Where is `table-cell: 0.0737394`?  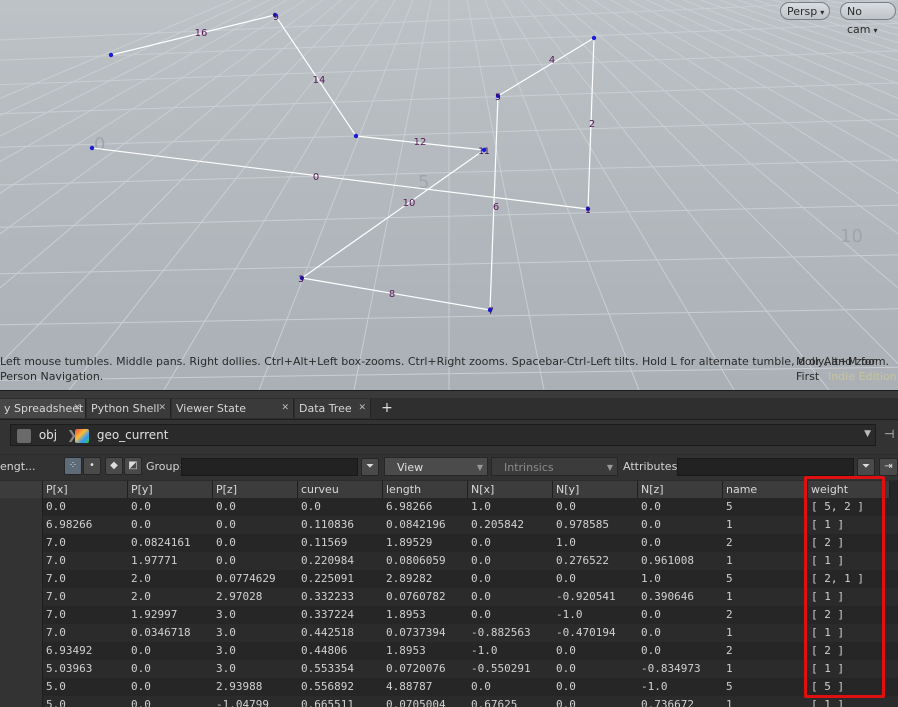 table-cell: 0.0737394 is located at coordinates (425, 633).